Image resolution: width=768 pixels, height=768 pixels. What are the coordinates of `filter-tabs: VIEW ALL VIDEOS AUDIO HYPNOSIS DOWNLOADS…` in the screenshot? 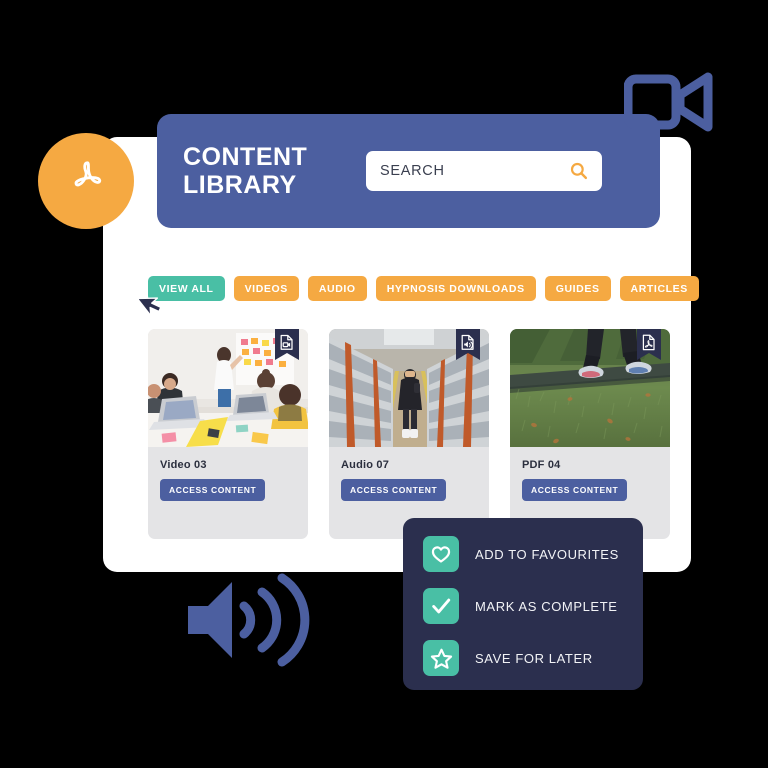 It's located at (423, 288).